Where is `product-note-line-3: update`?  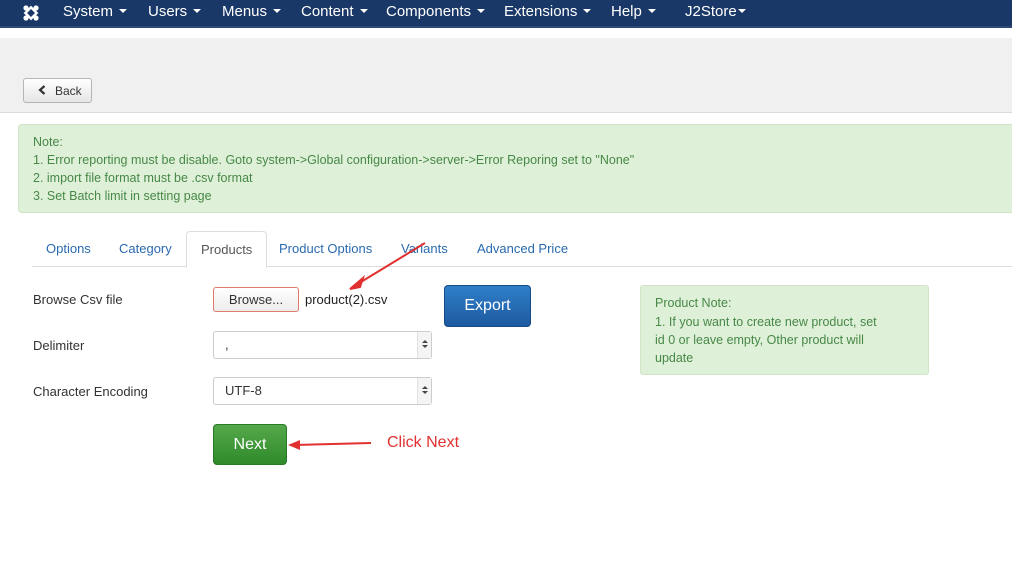
product-note-line-3: update is located at coordinates (674, 358).